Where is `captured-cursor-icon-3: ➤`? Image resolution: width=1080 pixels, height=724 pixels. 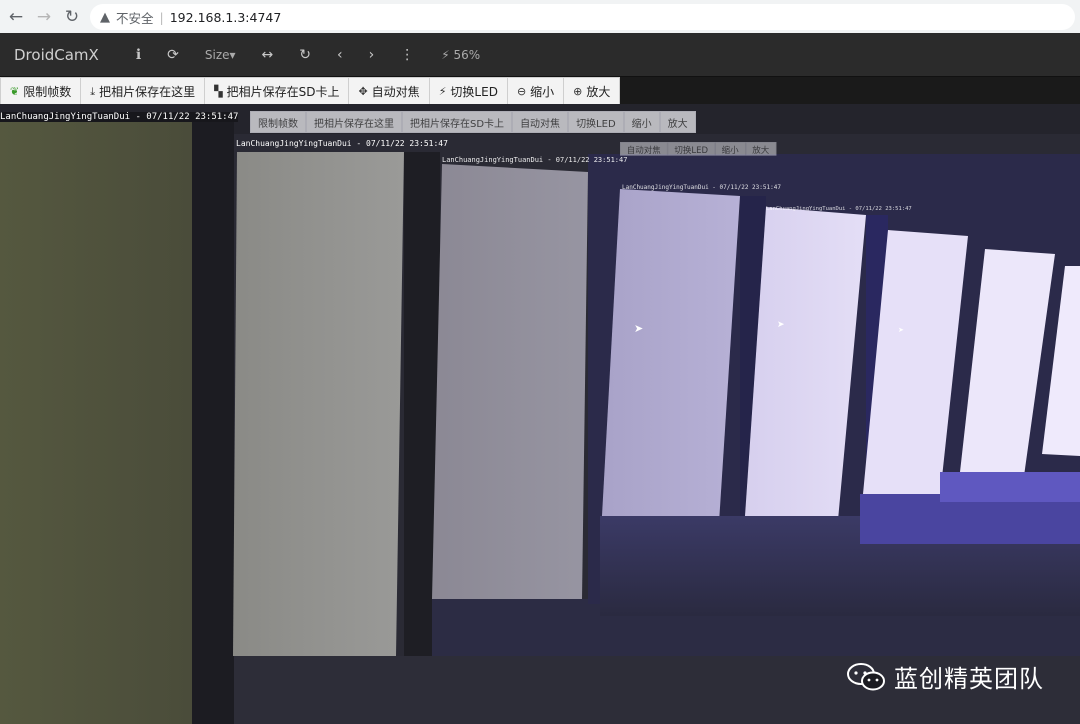
captured-cursor-icon-3: ➤ is located at coordinates (901, 330).